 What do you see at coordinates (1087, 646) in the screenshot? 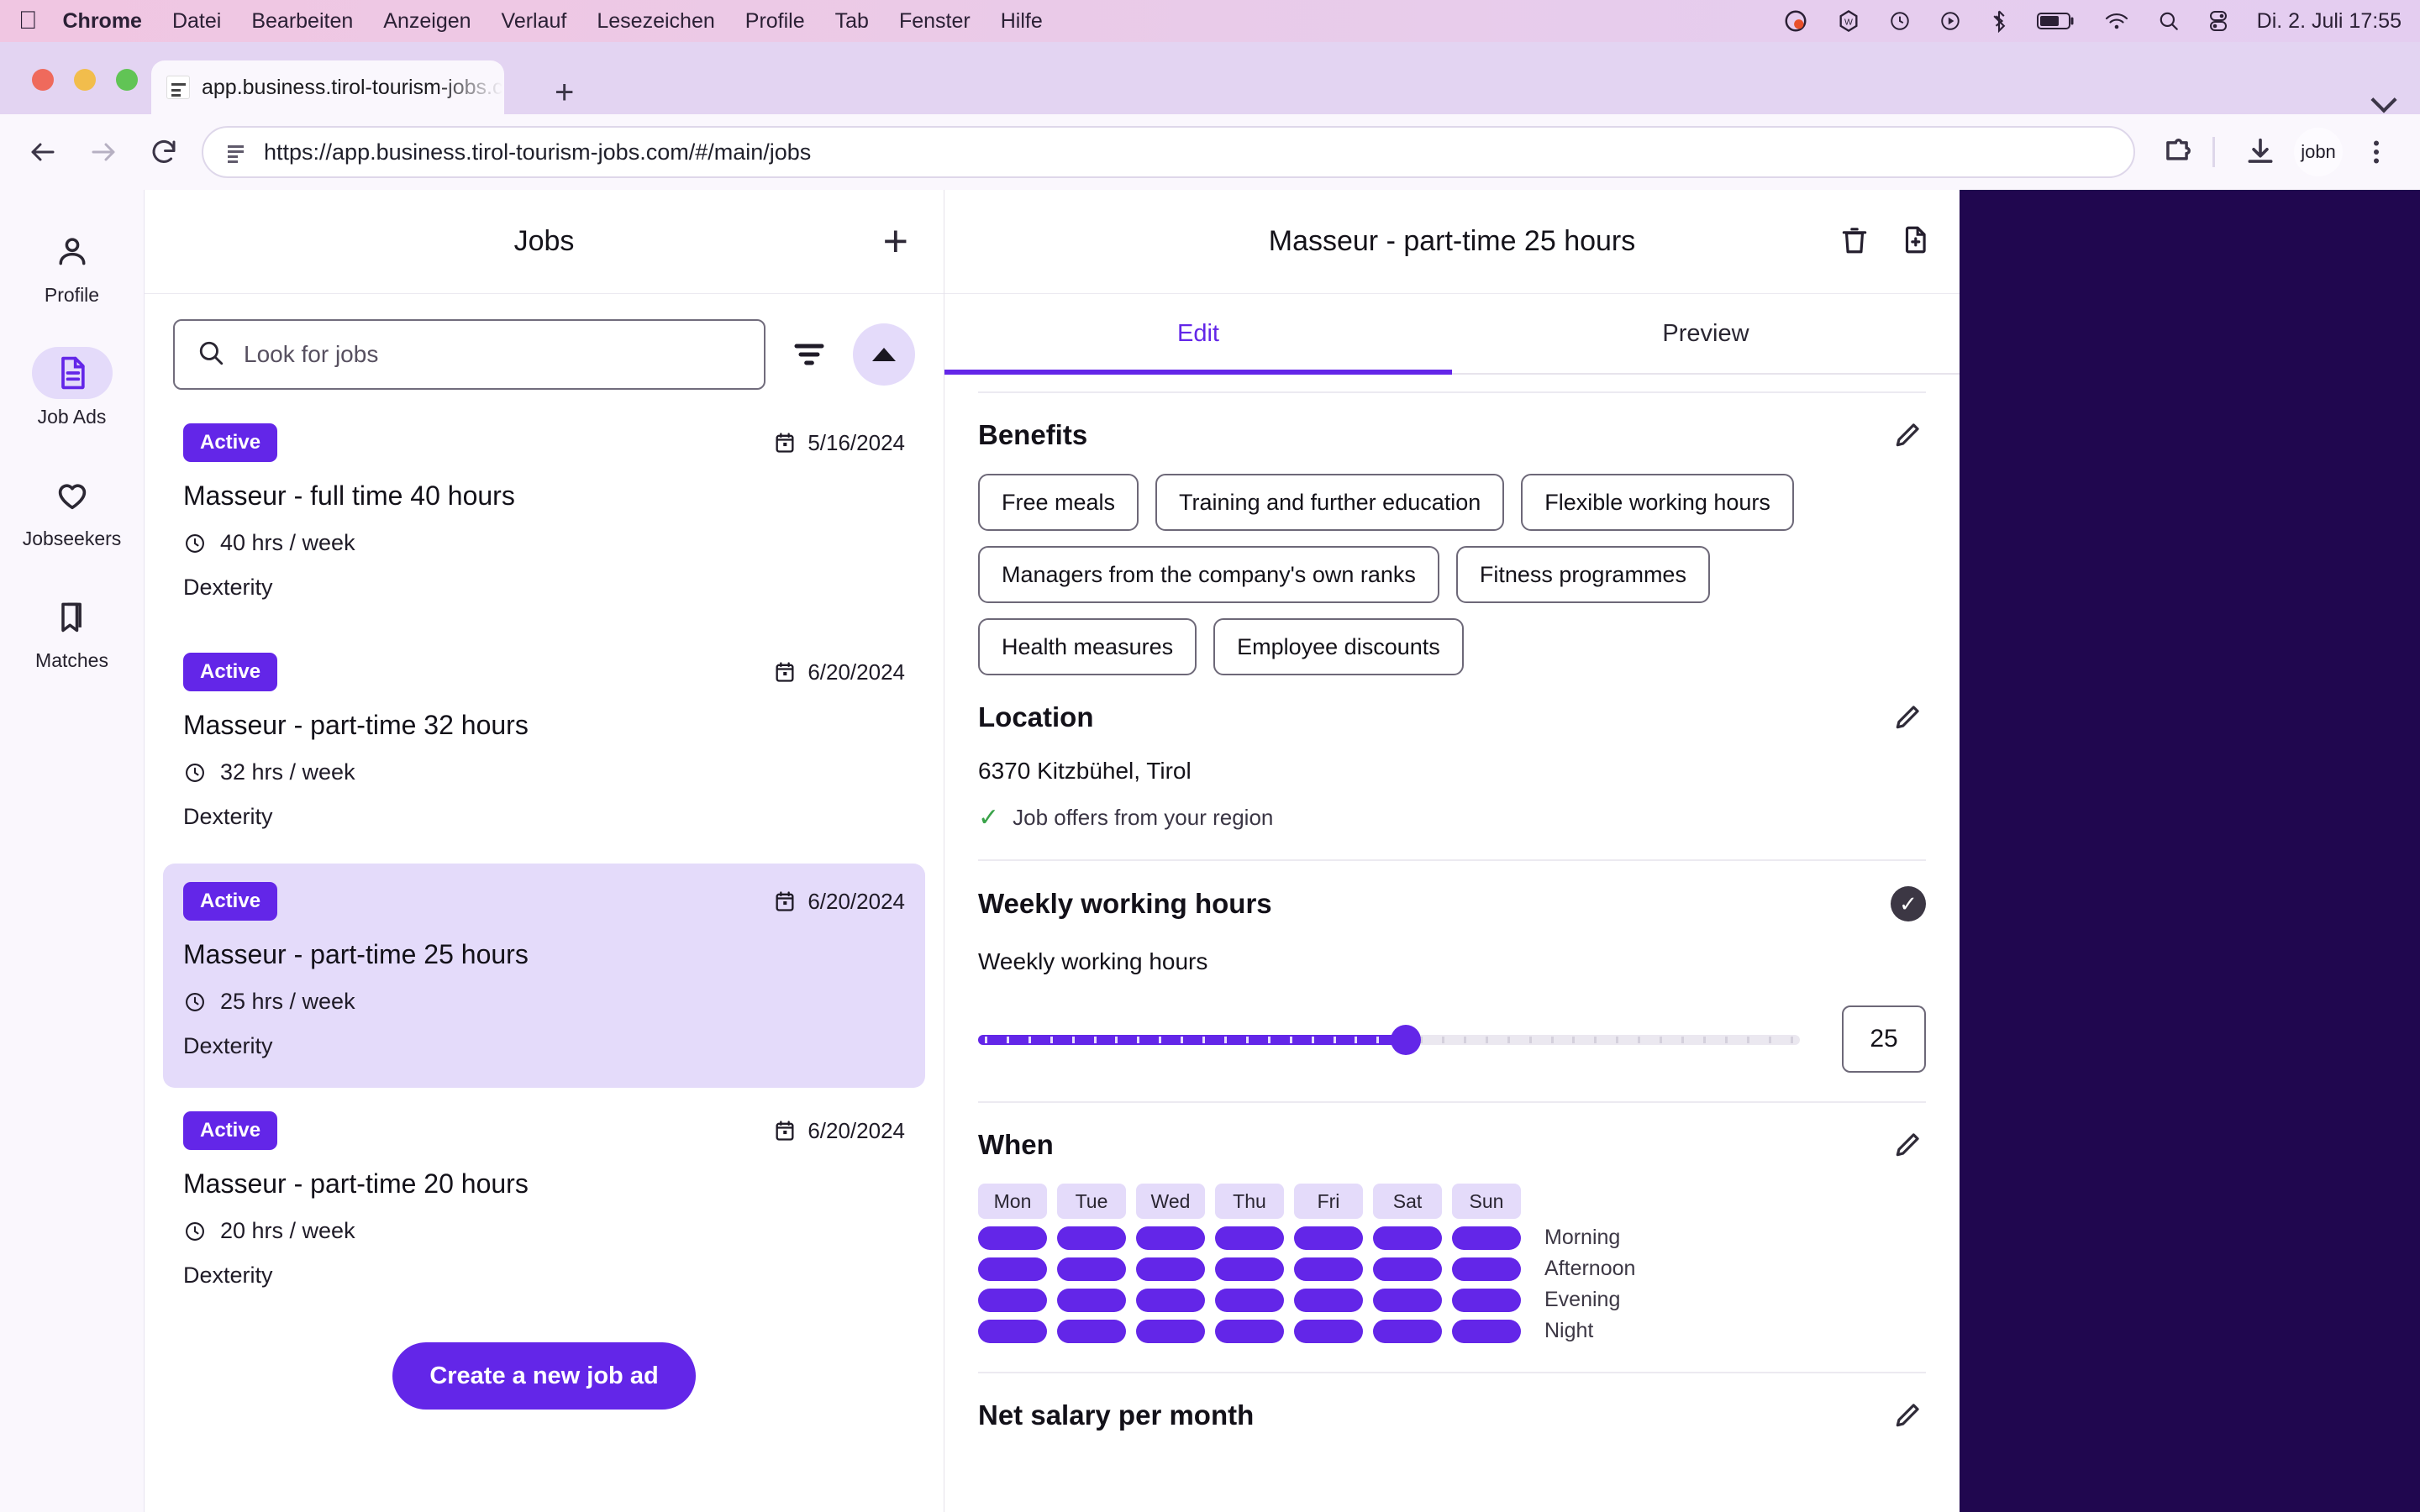
I see `benefit-chip: Health measures` at bounding box center [1087, 646].